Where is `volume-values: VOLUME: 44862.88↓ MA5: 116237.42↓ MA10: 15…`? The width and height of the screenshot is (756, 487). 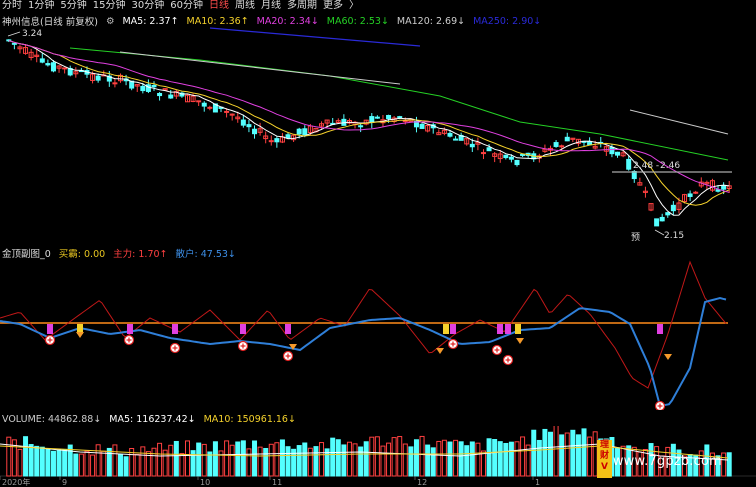 volume-values: VOLUME: 44862.88↓ MA5: 116237.42↓ MA10: 15… is located at coordinates (149, 419).